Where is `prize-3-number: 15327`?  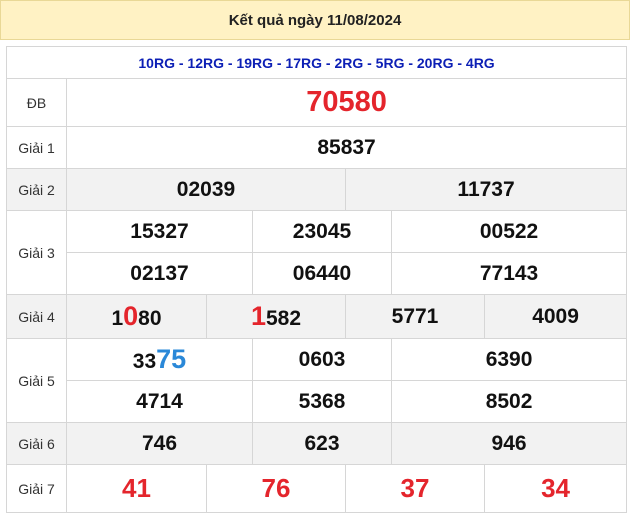
prize-3-number: 15327 is located at coordinates (159, 231).